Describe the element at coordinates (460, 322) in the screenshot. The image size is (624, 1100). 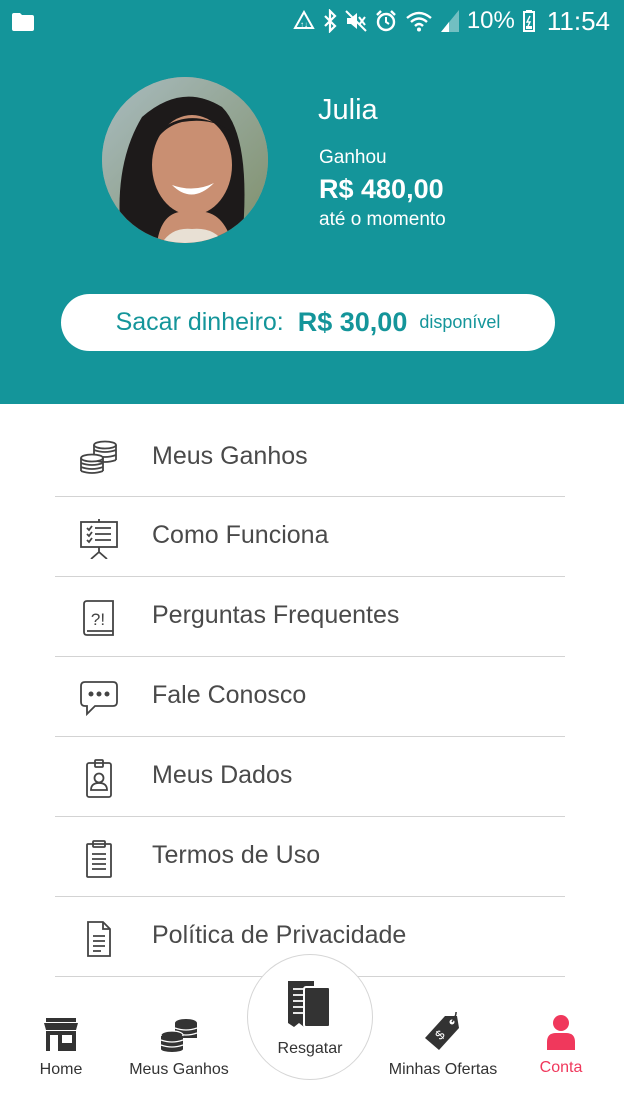
I see `withdraw-available-label: disponível` at that location.